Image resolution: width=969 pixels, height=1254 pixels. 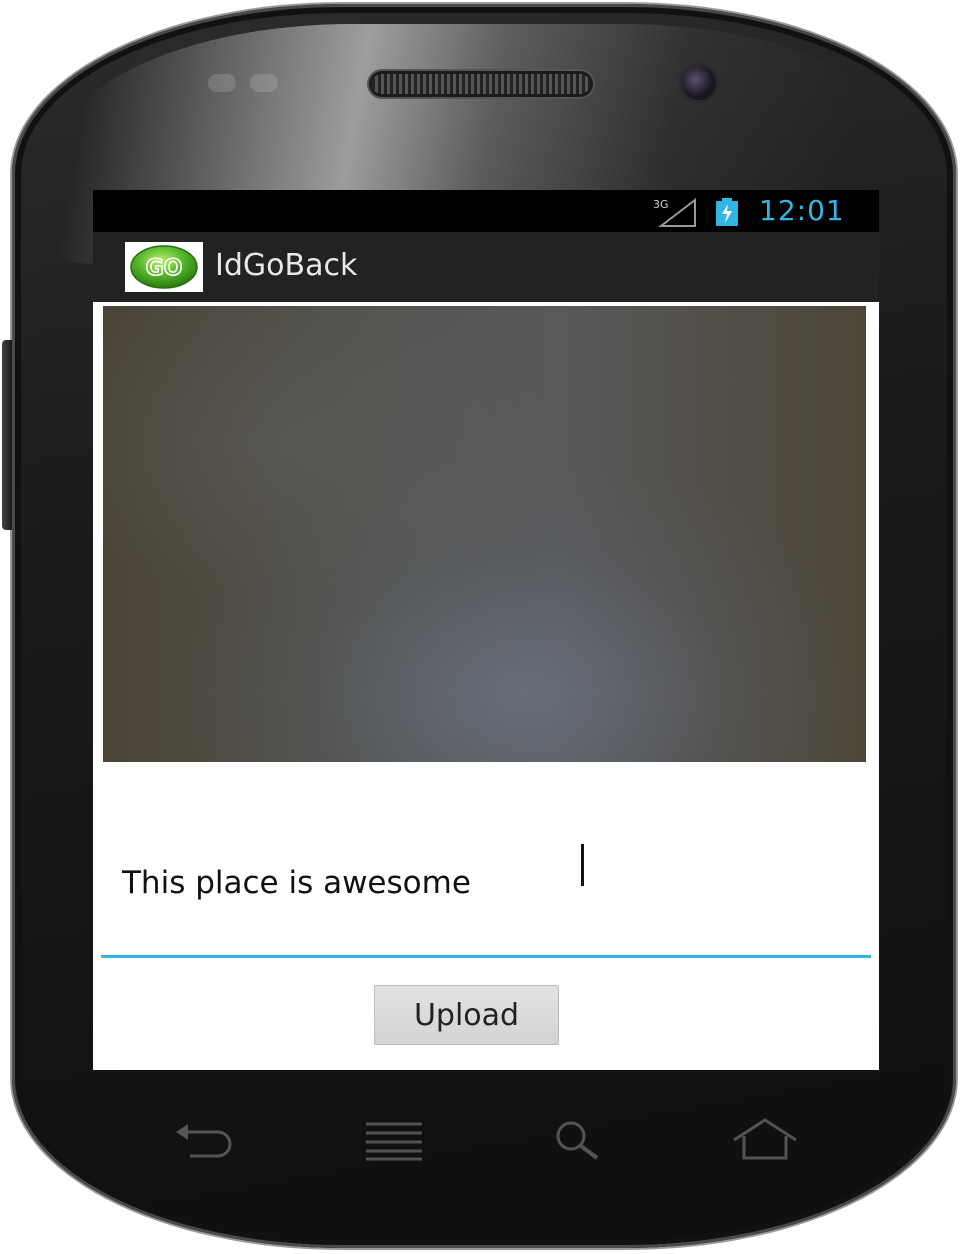 I want to click on go-logo-icon: GO, so click(x=164, y=267).